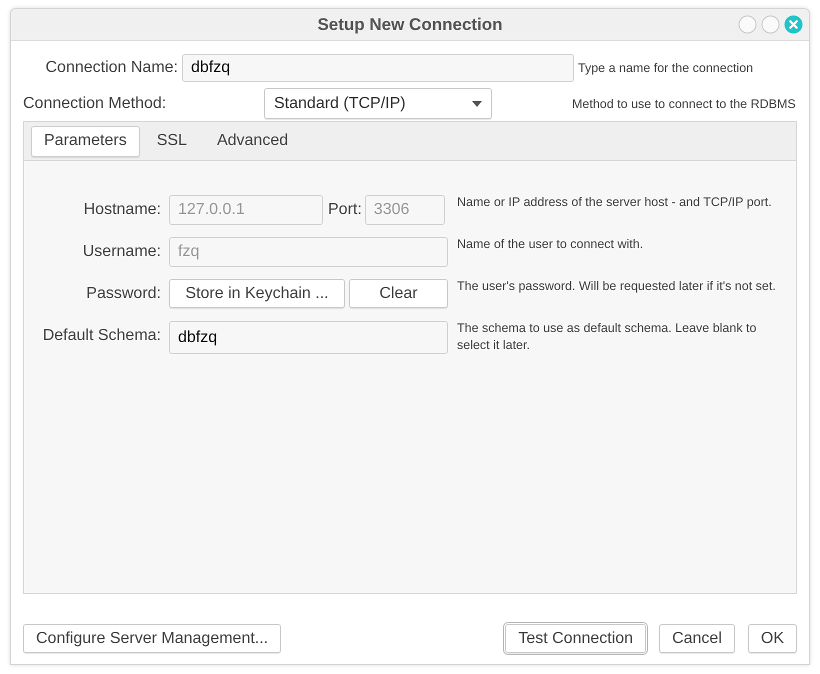 The width and height of the screenshot is (820, 674). What do you see at coordinates (684, 103) in the screenshot?
I see `field-hint: Method to use to connect to the RDBMS` at bounding box center [684, 103].